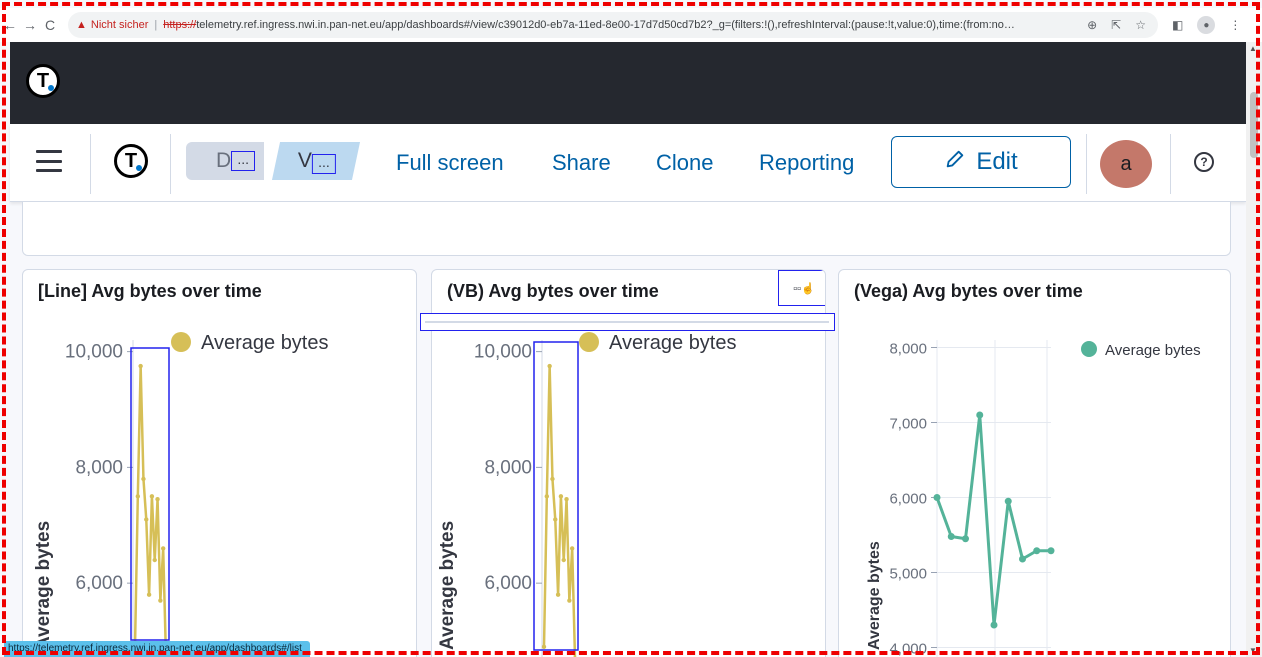  I want to click on url-actions: ⊕ ⇱ ☆, so click(1118, 25).